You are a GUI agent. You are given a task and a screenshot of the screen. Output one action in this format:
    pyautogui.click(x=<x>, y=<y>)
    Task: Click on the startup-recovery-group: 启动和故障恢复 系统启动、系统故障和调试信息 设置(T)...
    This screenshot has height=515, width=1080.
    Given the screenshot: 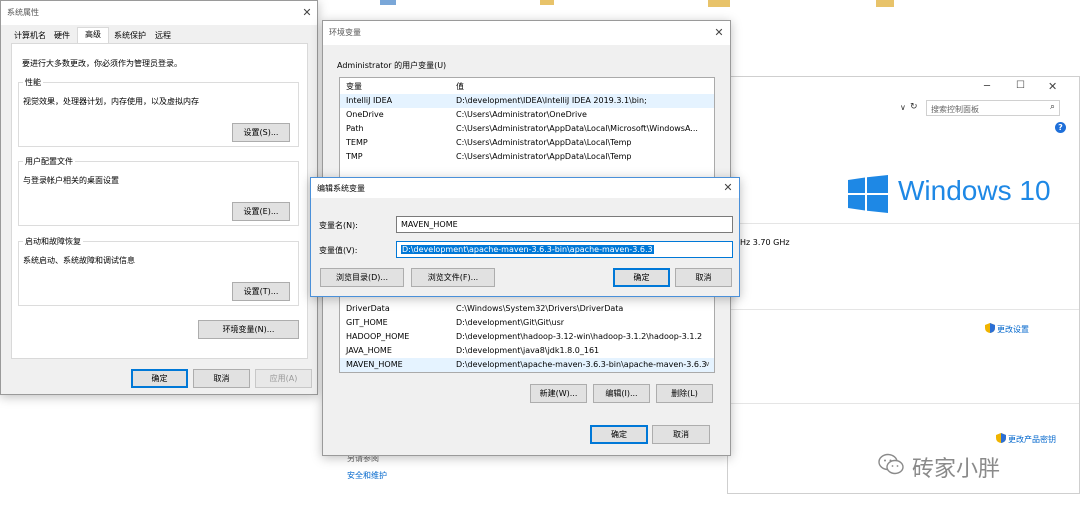 What is the action you would take?
    pyautogui.click(x=158, y=271)
    